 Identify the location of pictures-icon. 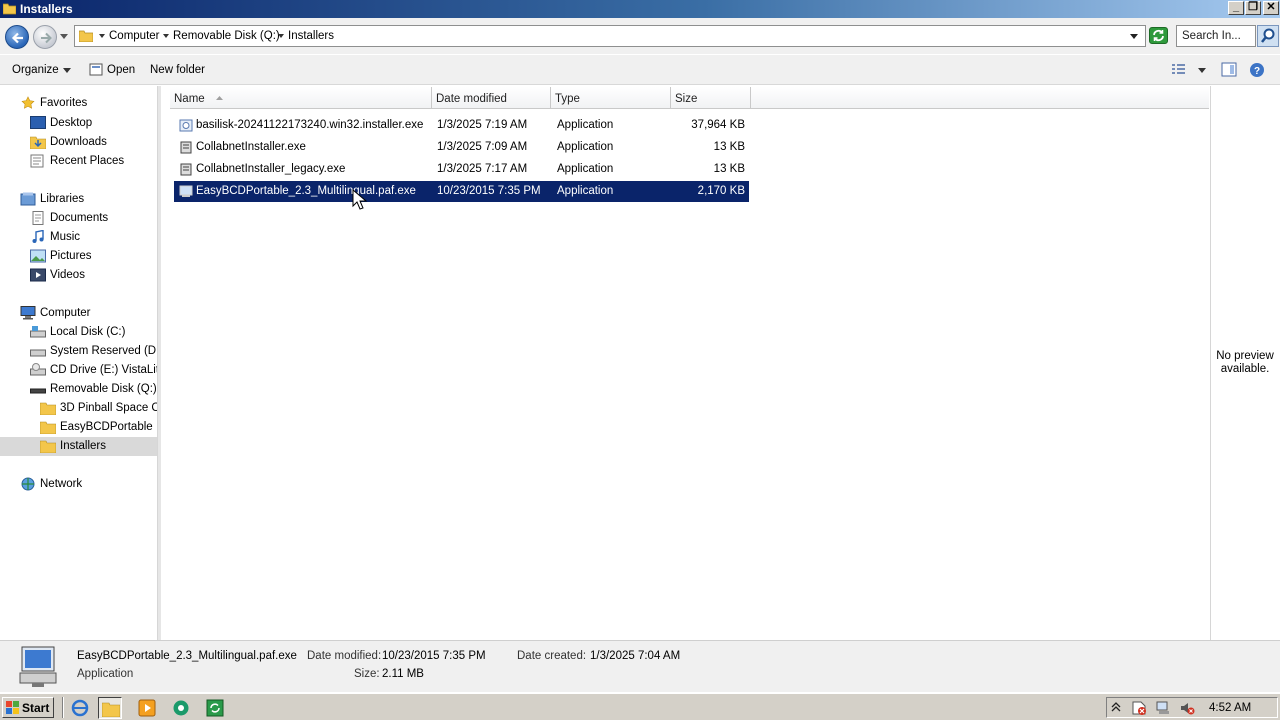
(38, 256).